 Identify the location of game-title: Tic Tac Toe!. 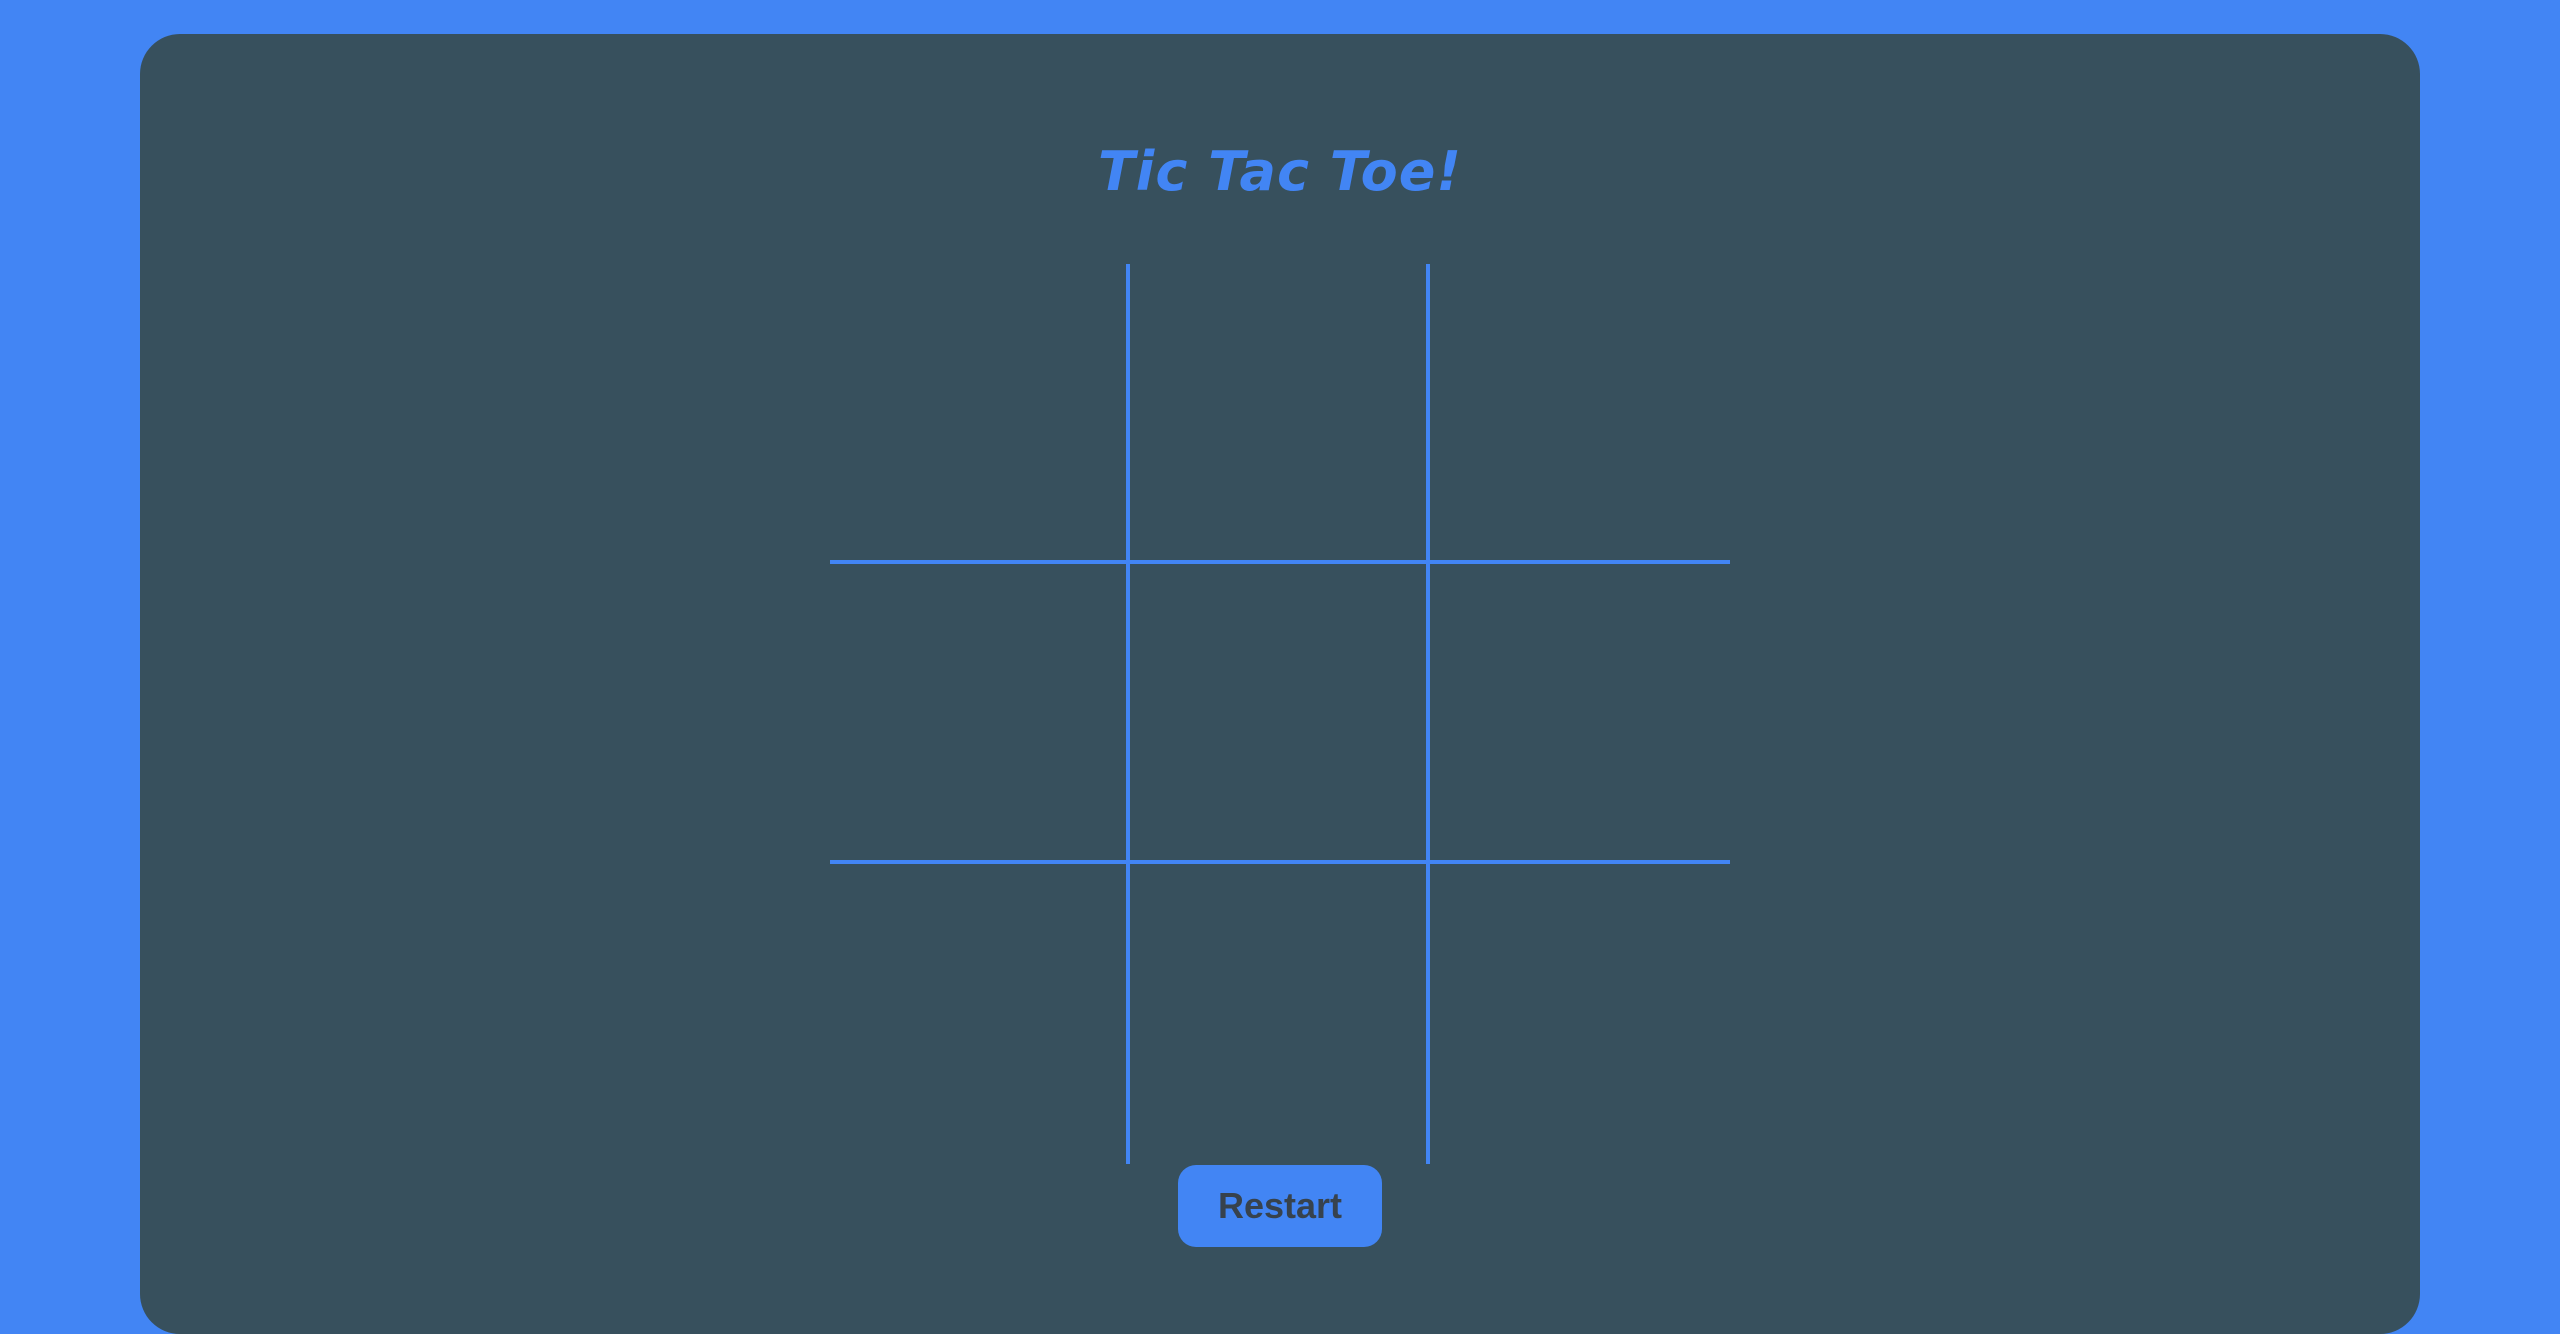
(1280, 171).